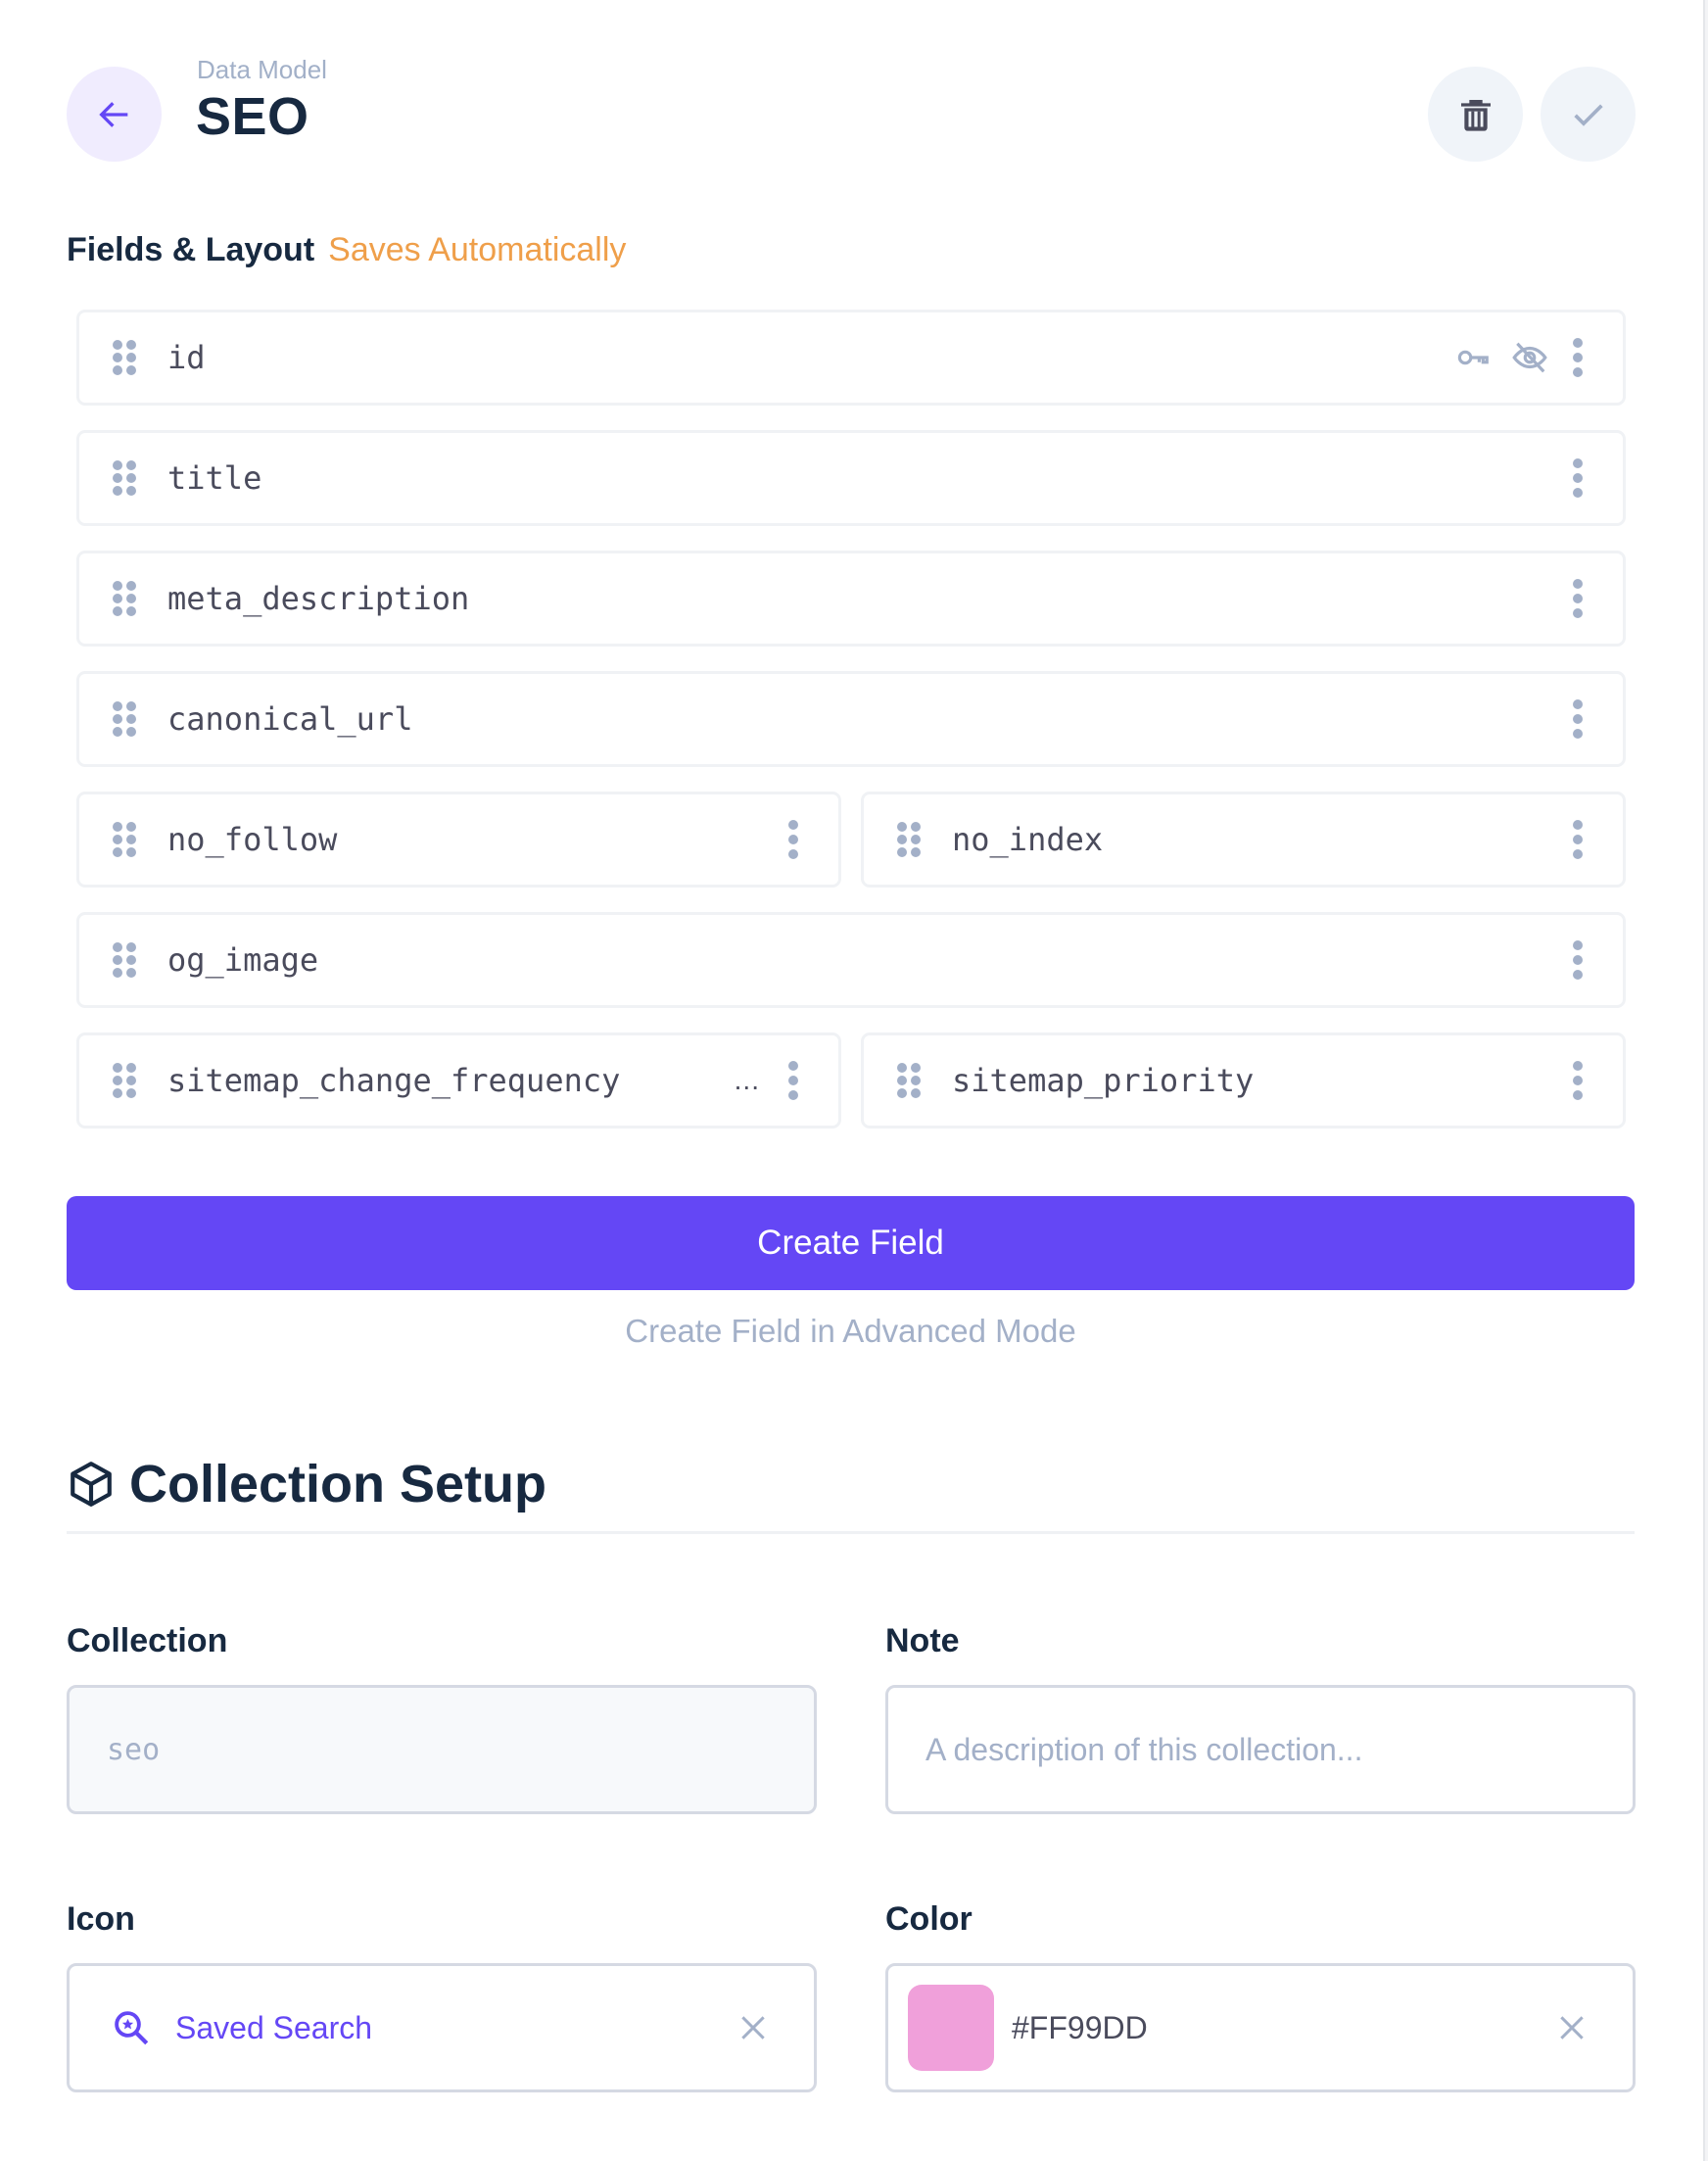 The height and width of the screenshot is (2161, 1708). Describe the element at coordinates (186, 358) in the screenshot. I see `field-name: id` at that location.